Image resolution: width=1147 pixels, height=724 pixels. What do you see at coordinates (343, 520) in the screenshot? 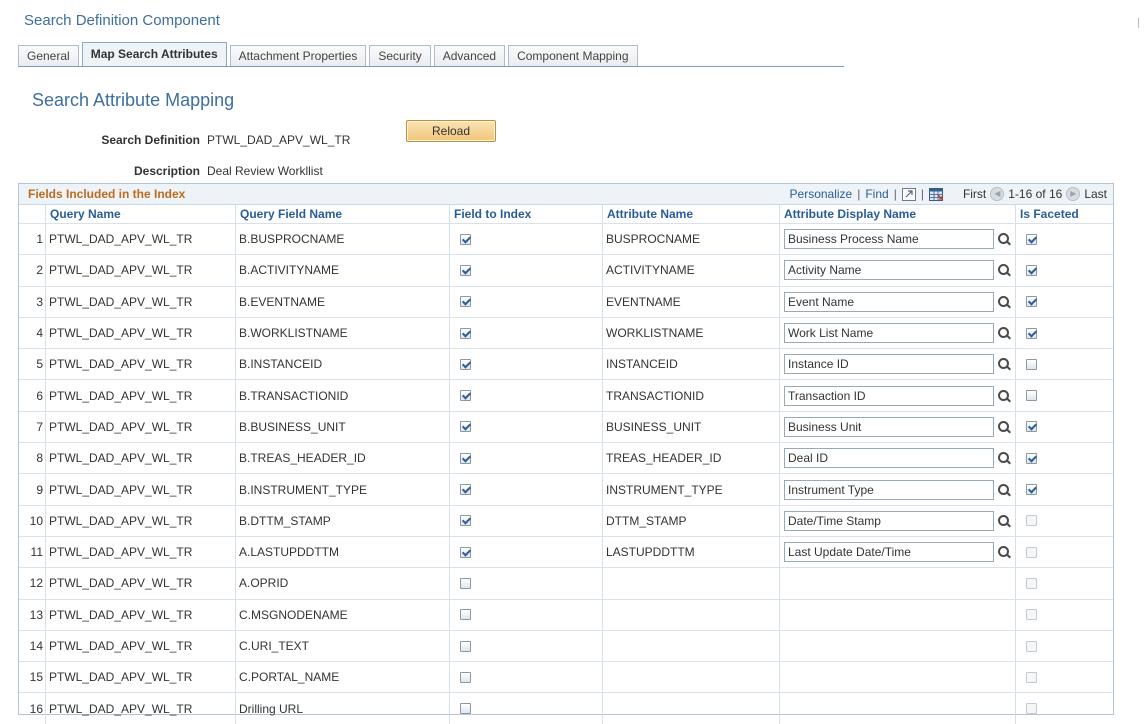
I see `query-field-name-cell: B.DTTM_STAMP` at bounding box center [343, 520].